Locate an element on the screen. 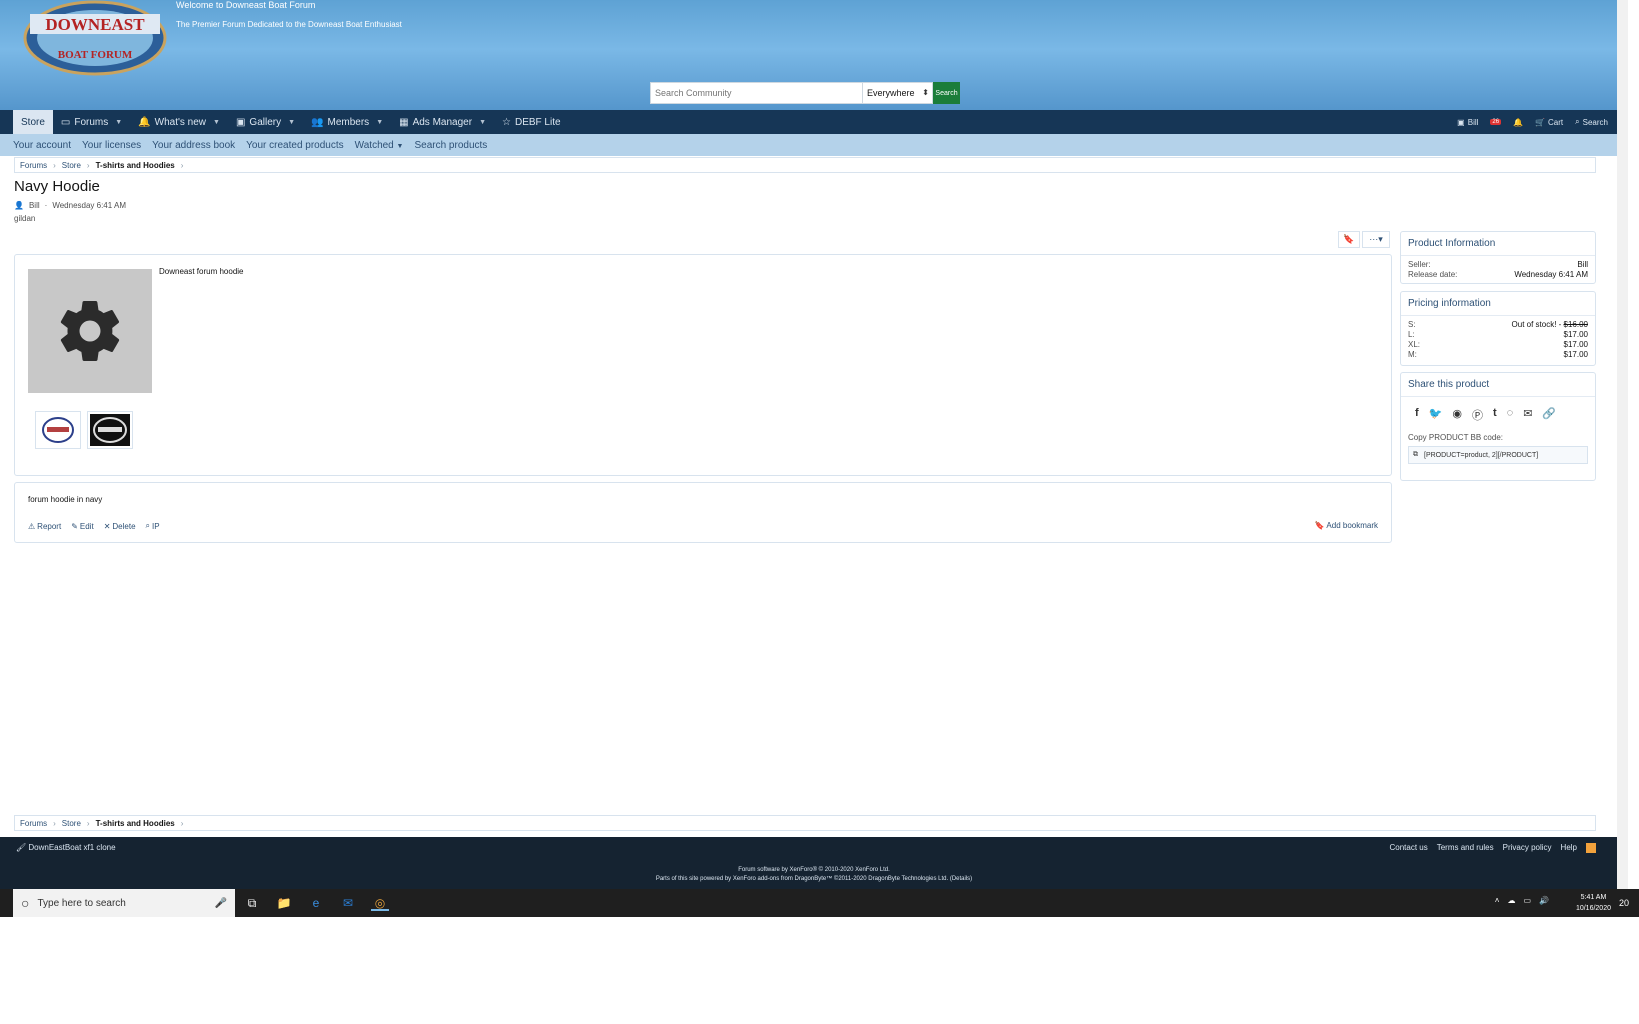 The image size is (1639, 1024). bb-code-field: ⧉ [PRODUCT=product, 2][/PRODUCT] is located at coordinates (1498, 455).